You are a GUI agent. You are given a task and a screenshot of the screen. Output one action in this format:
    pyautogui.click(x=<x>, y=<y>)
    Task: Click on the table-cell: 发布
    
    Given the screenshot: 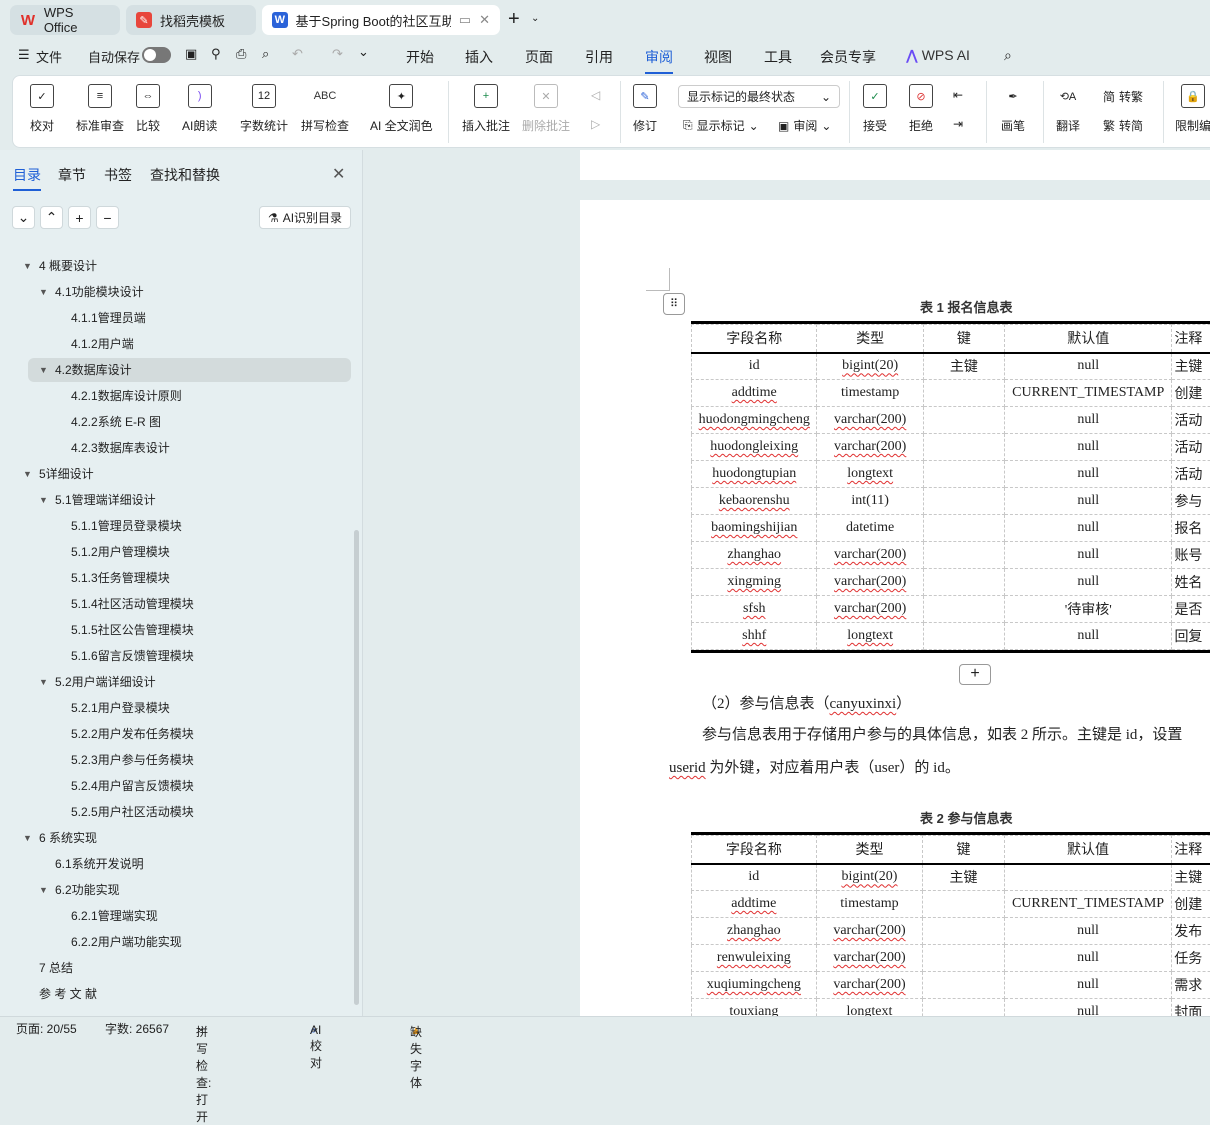 What is the action you would take?
    pyautogui.click(x=1191, y=931)
    